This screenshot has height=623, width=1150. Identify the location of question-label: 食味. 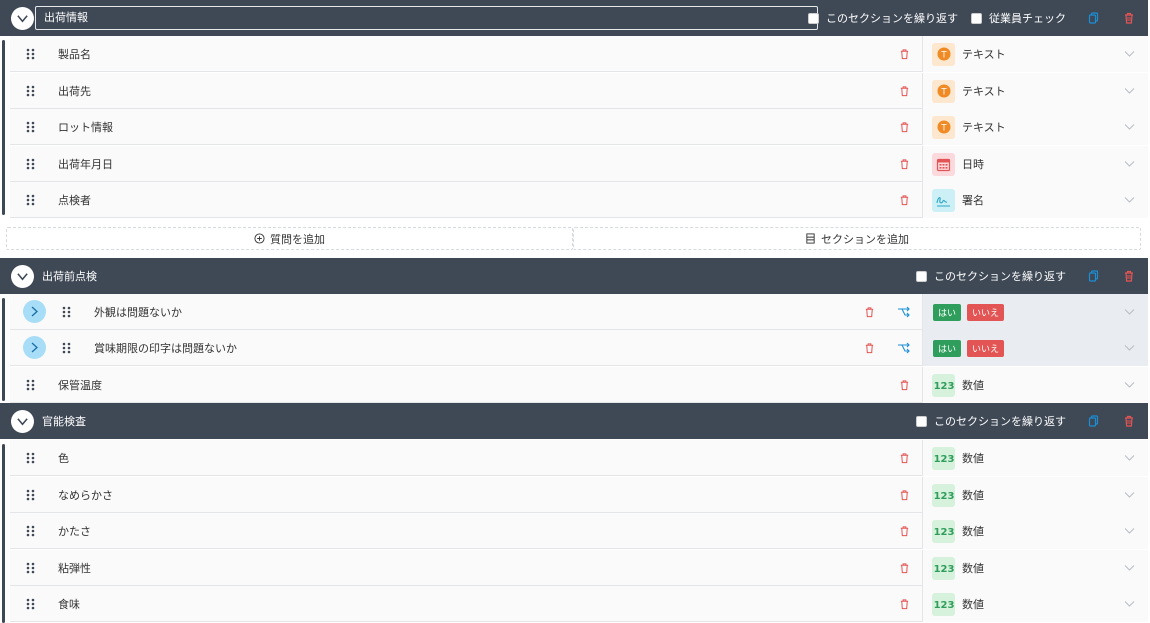
(69, 604).